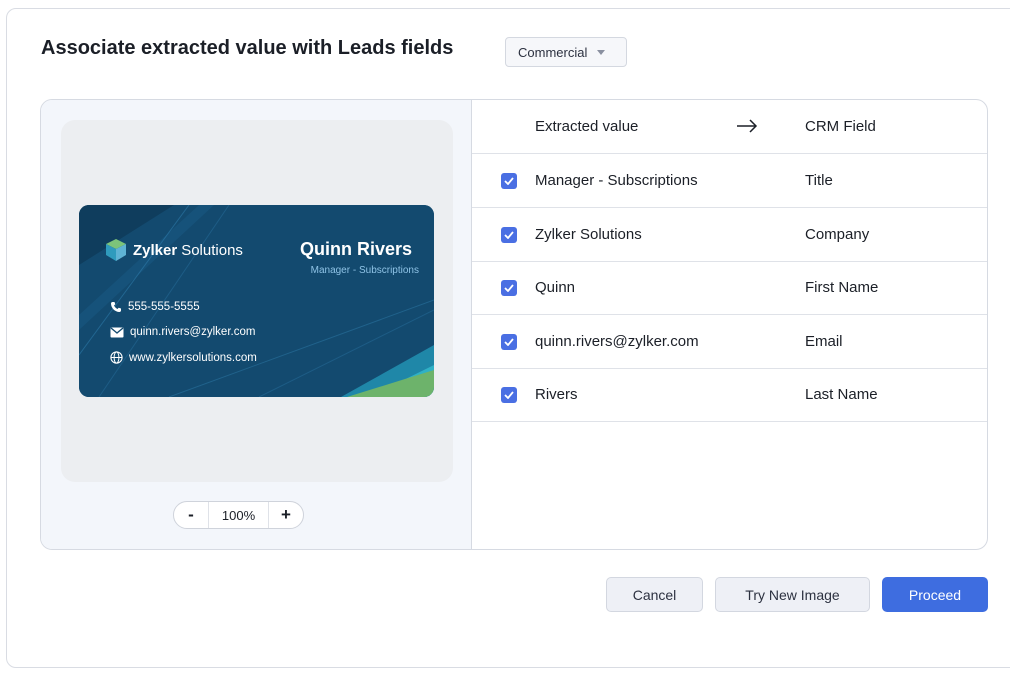 The width and height of the screenshot is (1010, 673). I want to click on card-brand-bold: Zylker, so click(155, 250).